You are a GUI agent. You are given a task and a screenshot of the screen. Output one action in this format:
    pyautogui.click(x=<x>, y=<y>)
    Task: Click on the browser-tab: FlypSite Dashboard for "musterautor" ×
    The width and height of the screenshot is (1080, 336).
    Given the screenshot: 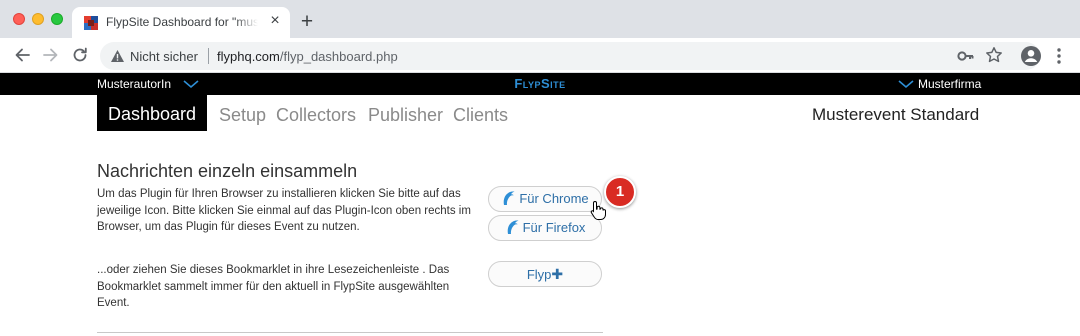 What is the action you would take?
    pyautogui.click(x=181, y=22)
    